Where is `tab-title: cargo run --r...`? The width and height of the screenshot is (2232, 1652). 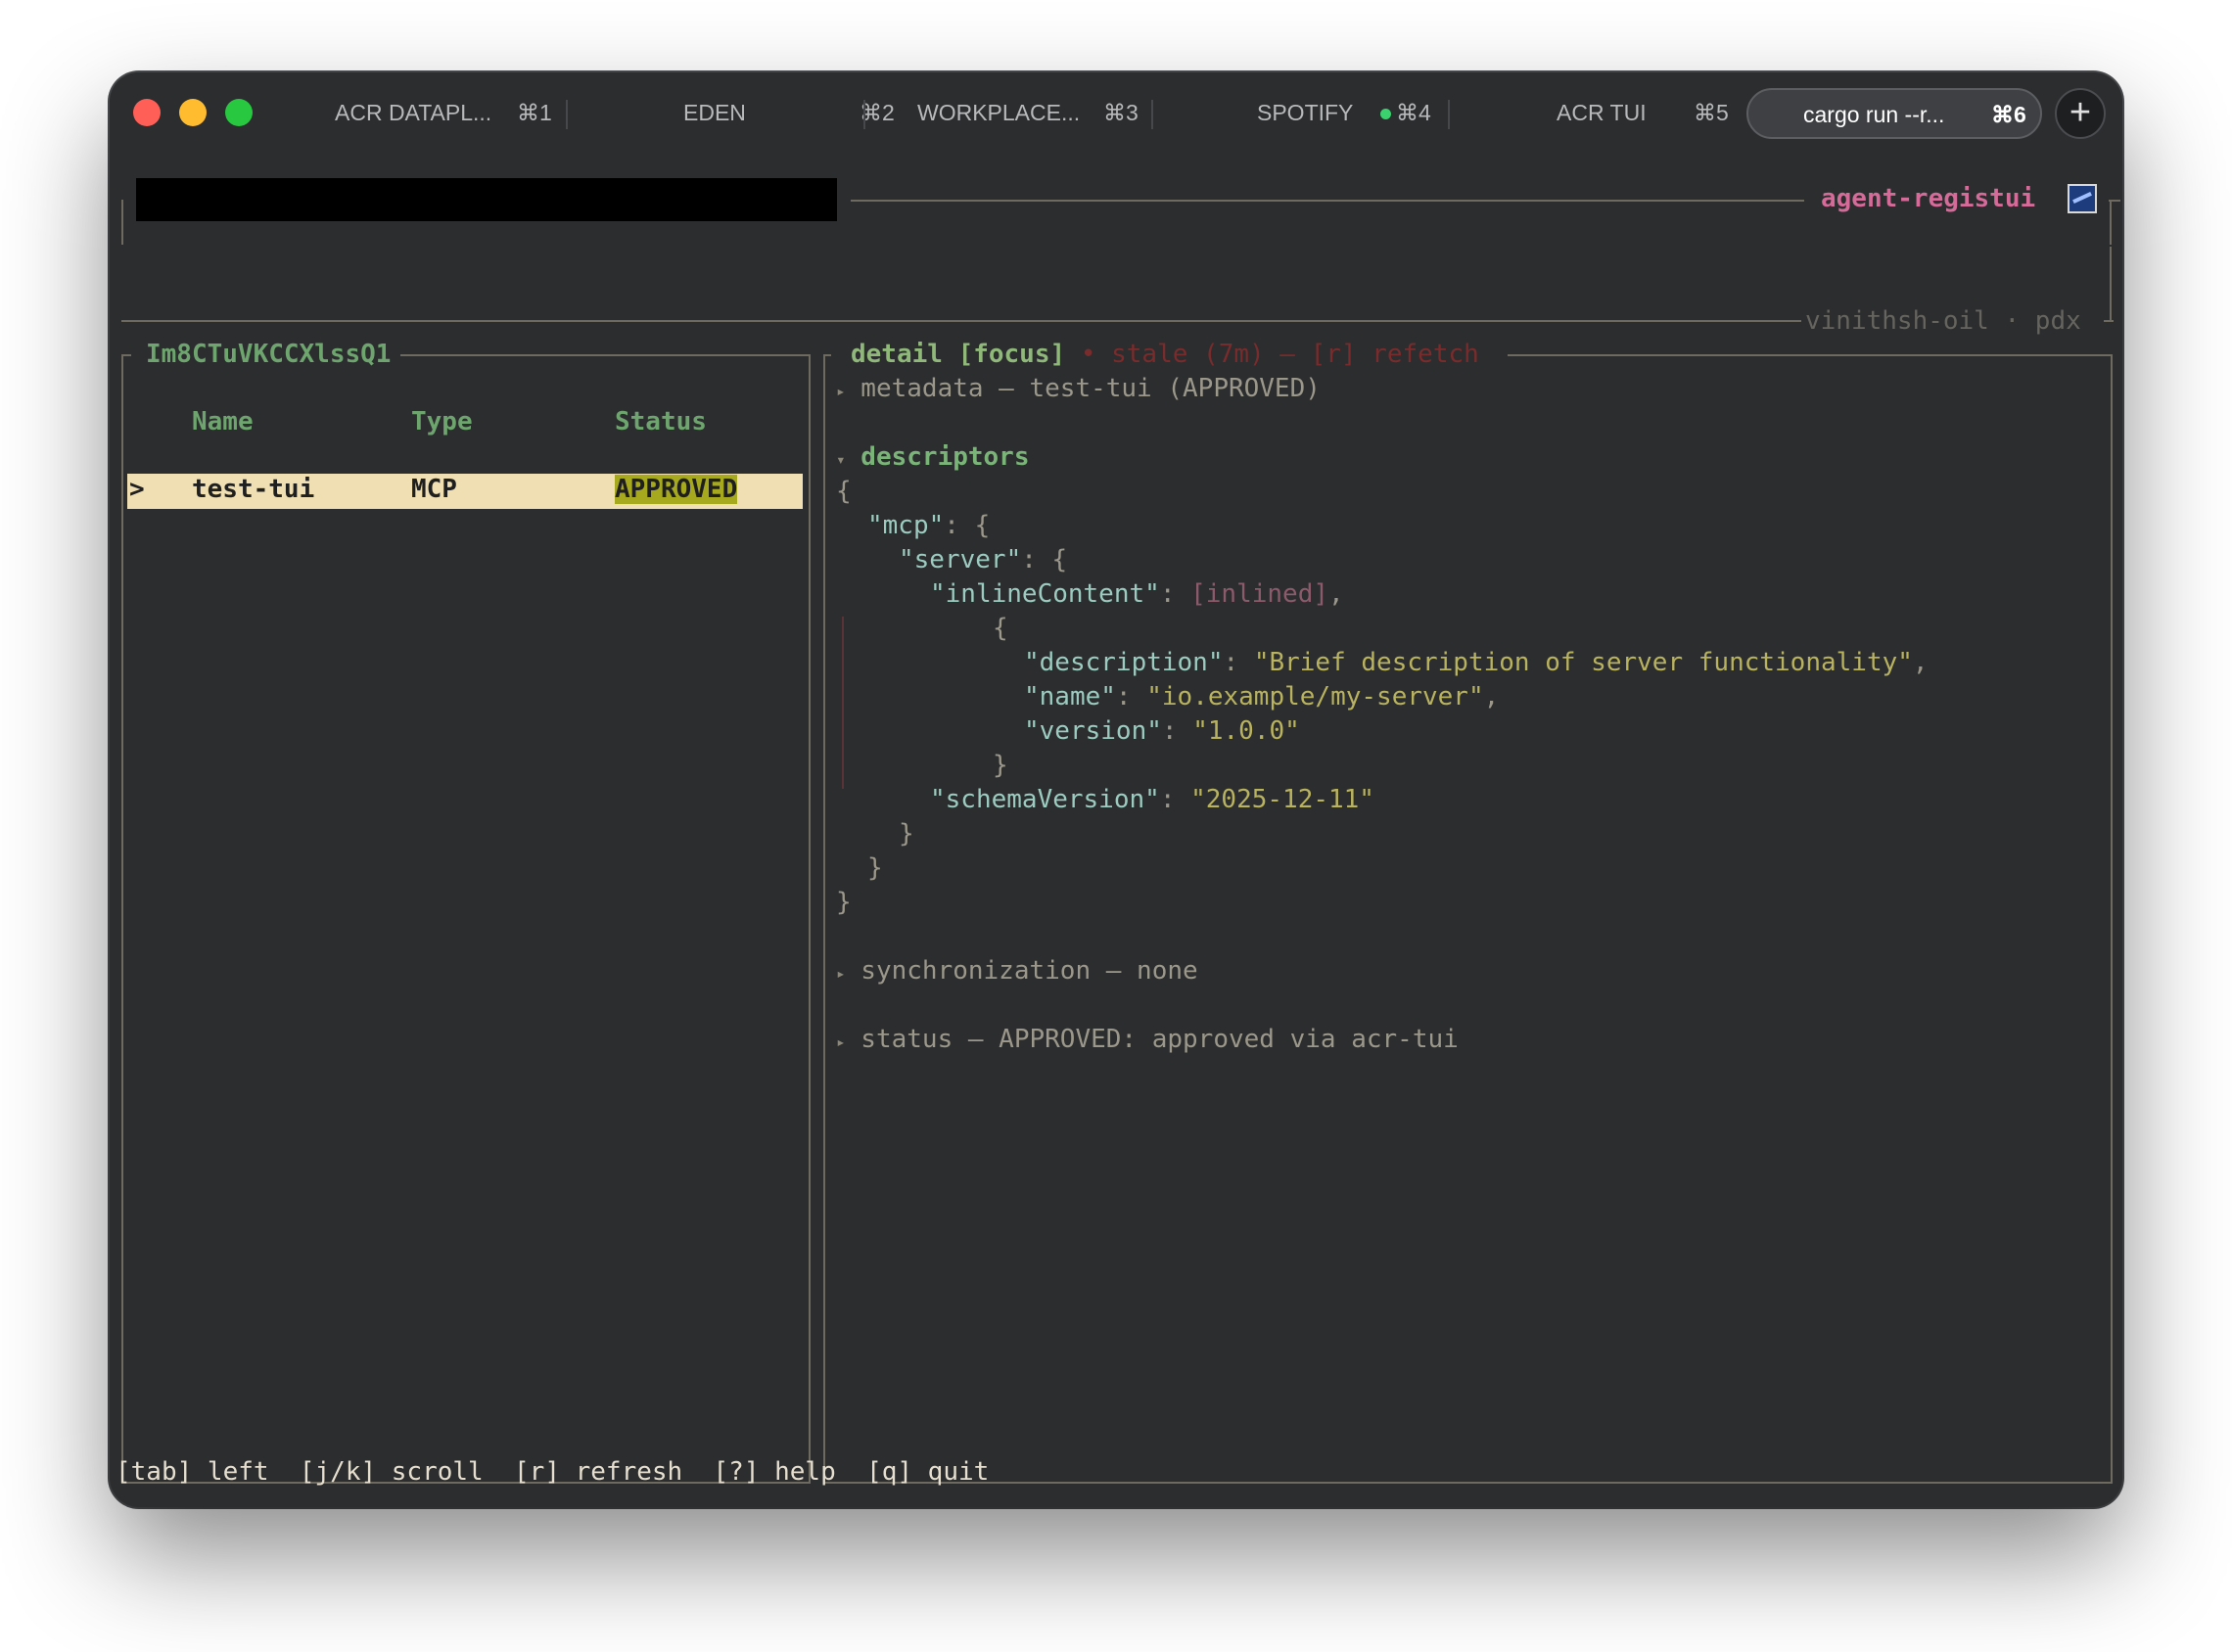 tab-title: cargo run --r... is located at coordinates (1874, 114).